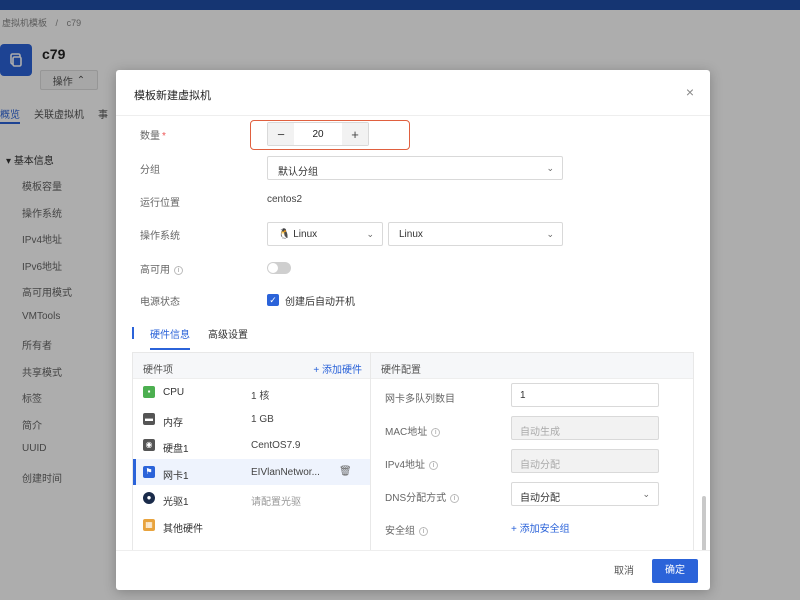 Image resolution: width=800 pixels, height=600 pixels. I want to click on check-icon: ✓, so click(273, 300).